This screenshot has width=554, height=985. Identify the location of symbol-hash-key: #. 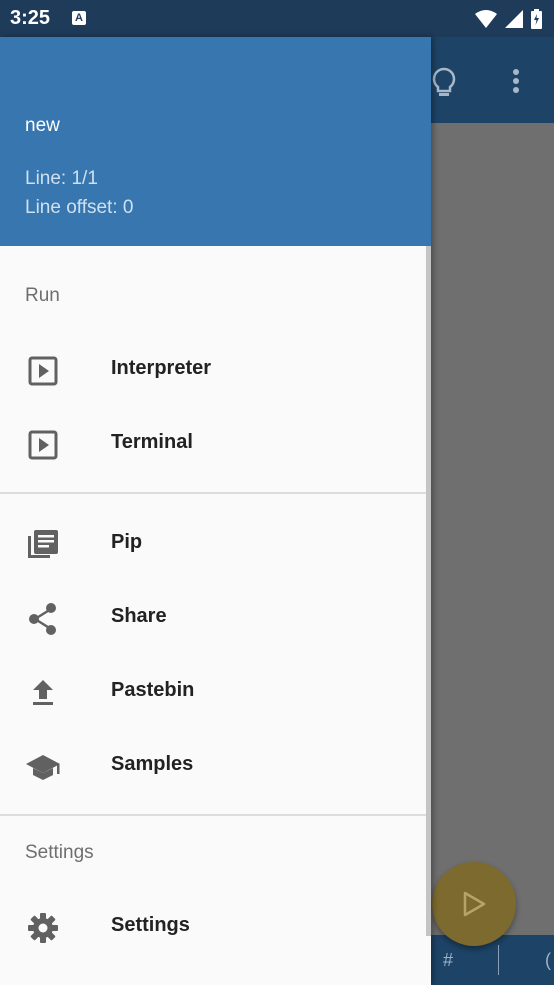
(448, 960).